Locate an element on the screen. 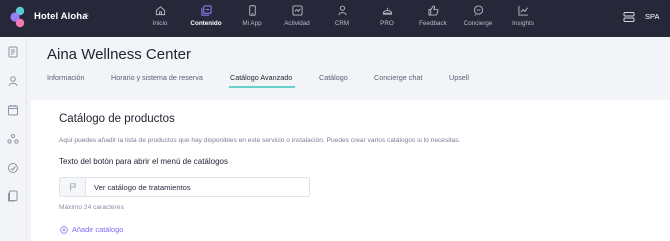 This screenshot has width=670, height=241. pro-icon is located at coordinates (387, 11).